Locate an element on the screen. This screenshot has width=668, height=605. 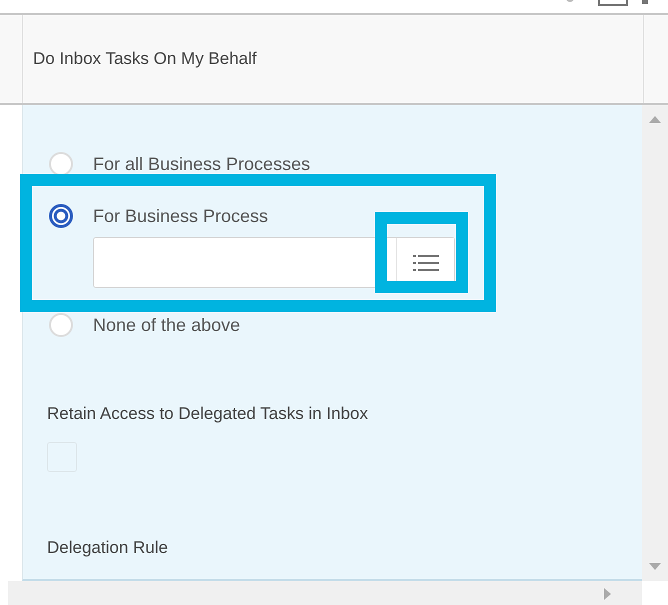
scroll-right-icon is located at coordinates (608, 594).